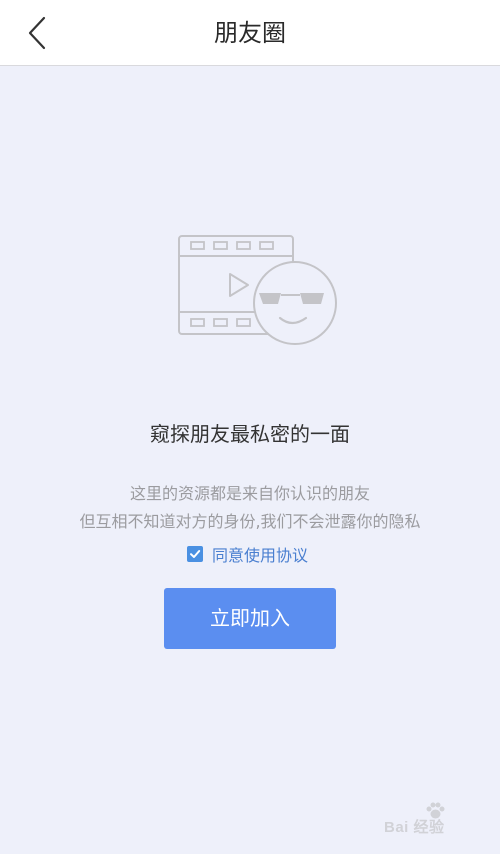 Image resolution: width=500 pixels, height=854 pixels. What do you see at coordinates (250, 521) in the screenshot?
I see `description-line-2: 但互相不知道对方的身份,我们不会泄露你的隐私` at bounding box center [250, 521].